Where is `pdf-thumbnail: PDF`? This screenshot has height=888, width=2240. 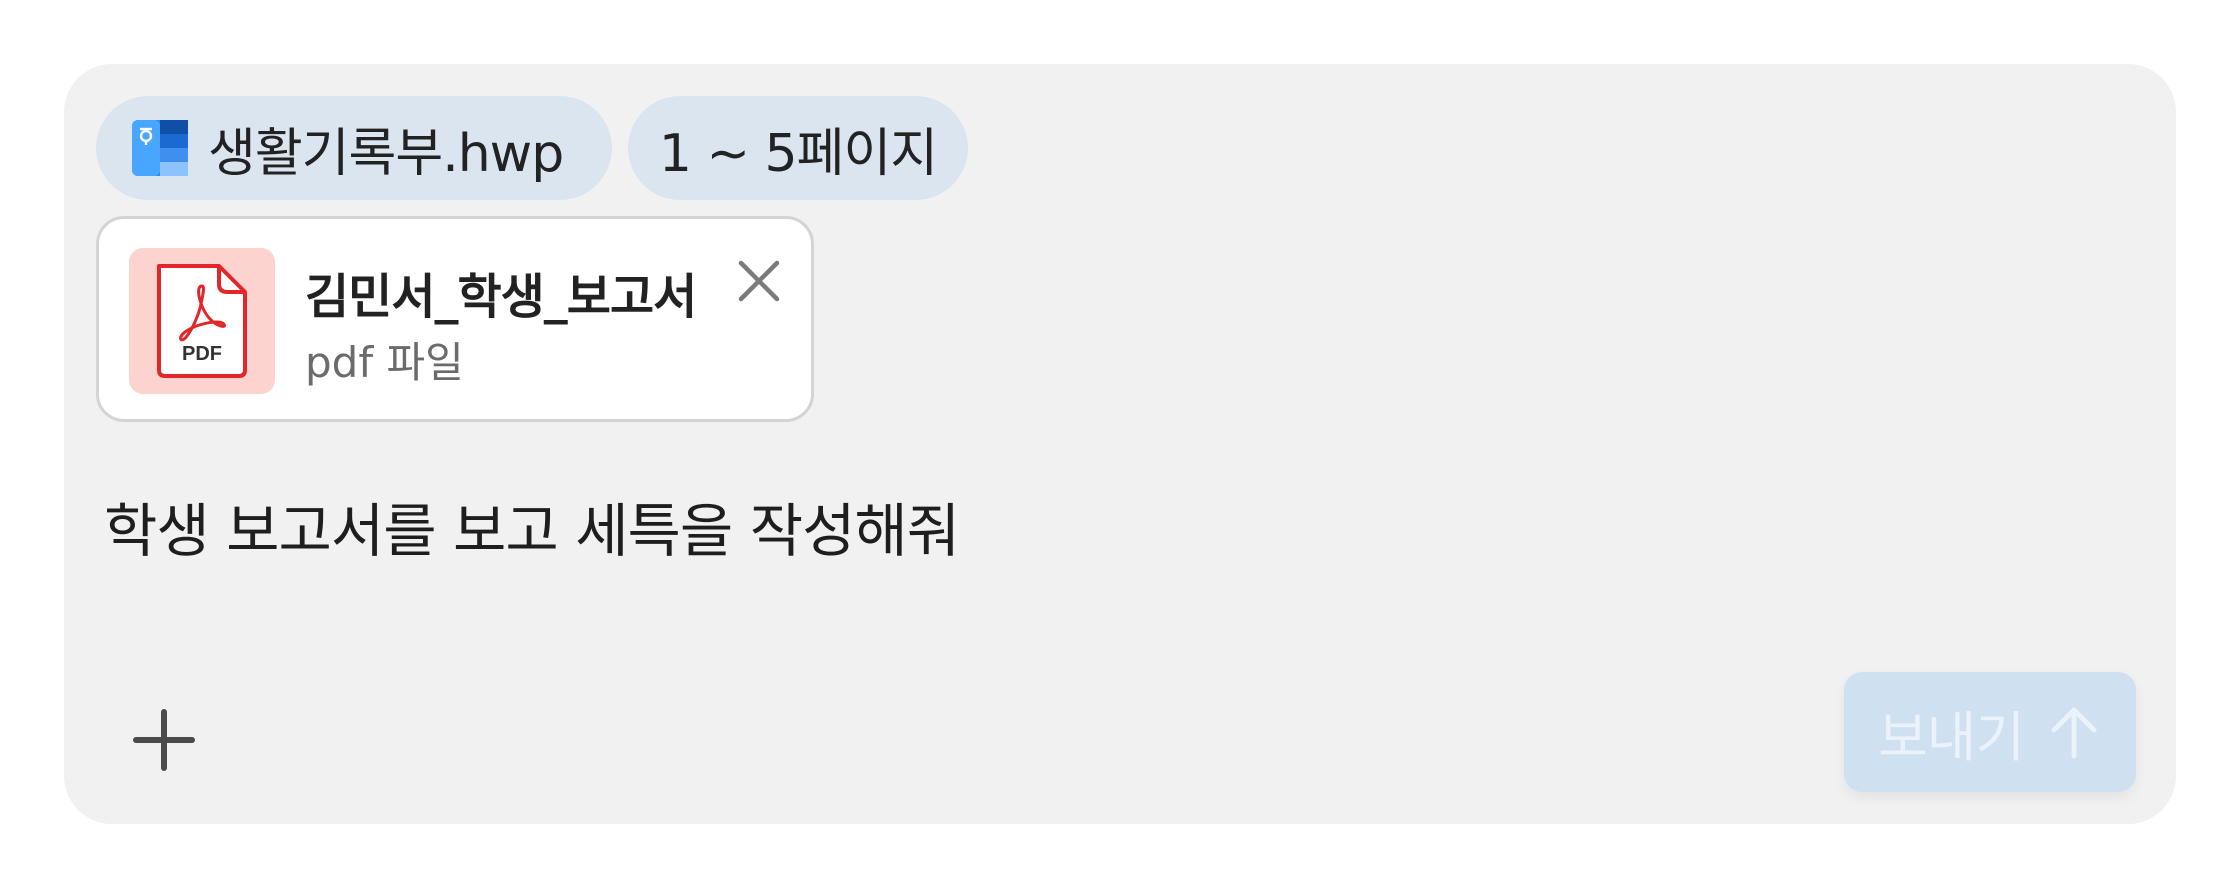 pdf-thumbnail: PDF is located at coordinates (202, 321).